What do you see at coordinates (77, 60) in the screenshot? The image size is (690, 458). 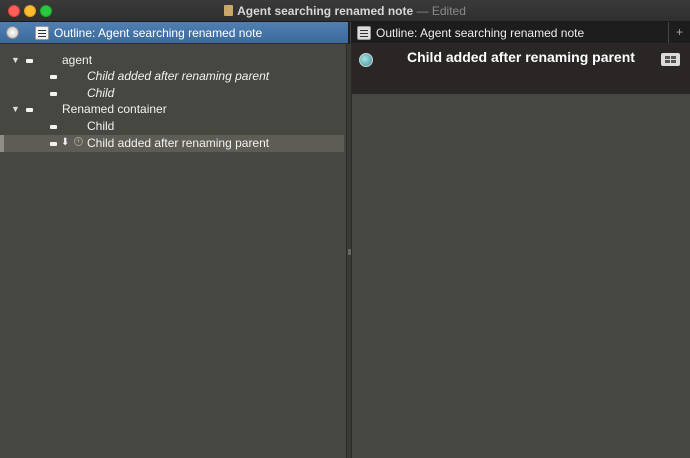 I see `outline-row-text: agent` at bounding box center [77, 60].